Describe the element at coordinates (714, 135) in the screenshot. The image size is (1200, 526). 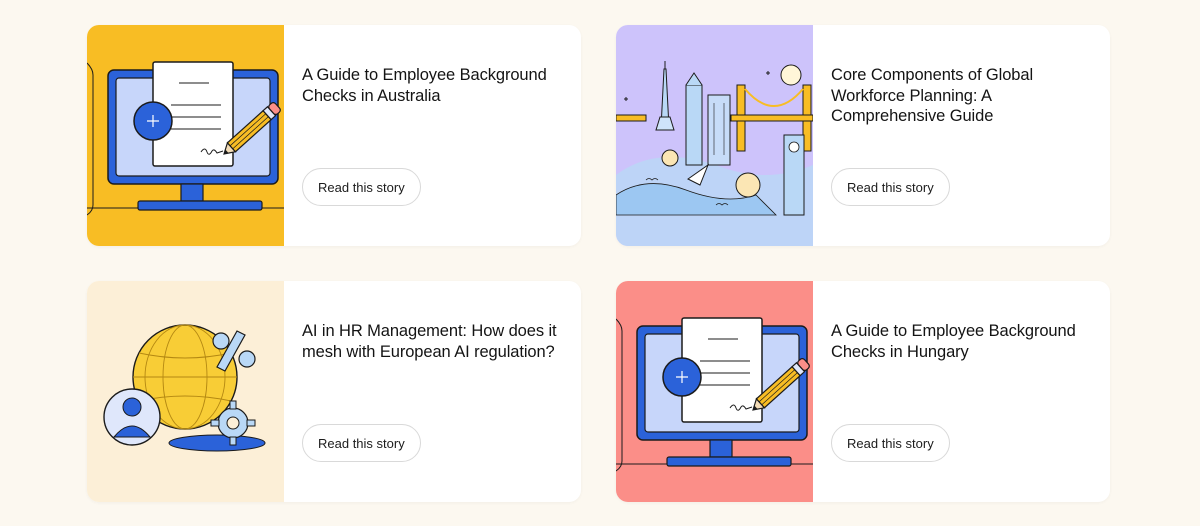
I see `global-cities-landmarks-icon` at that location.